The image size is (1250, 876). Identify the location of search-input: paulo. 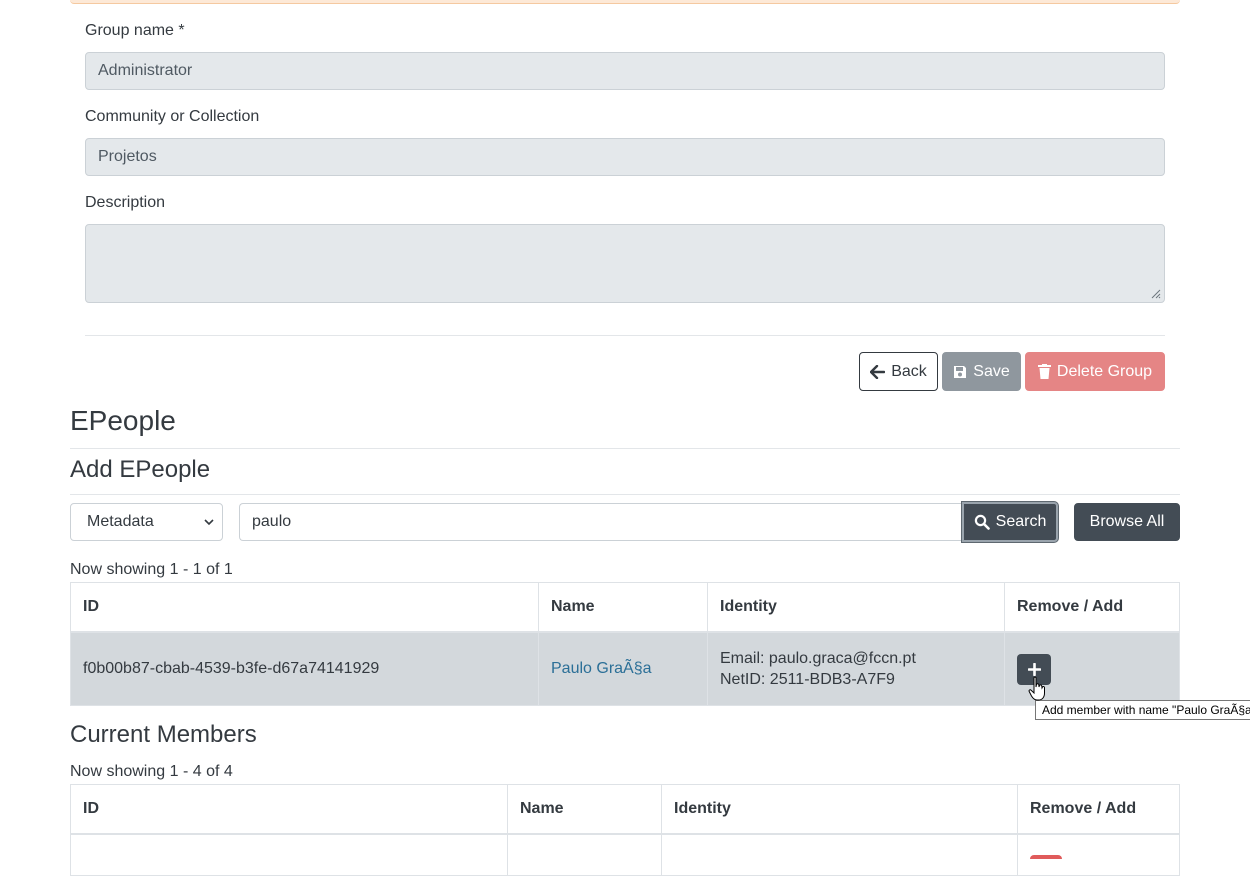
(601, 522).